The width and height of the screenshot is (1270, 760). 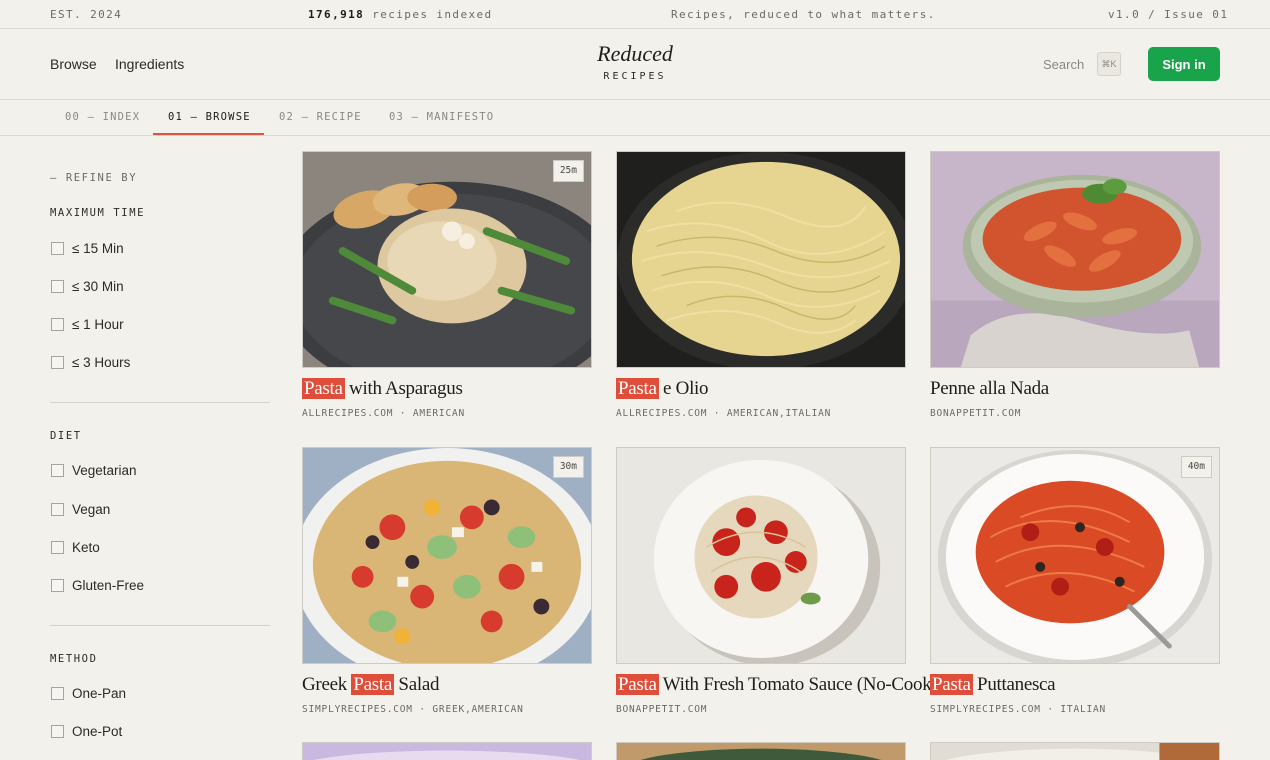 What do you see at coordinates (108, 585) in the screenshot?
I see `filter-option-label: Gluten-Free` at bounding box center [108, 585].